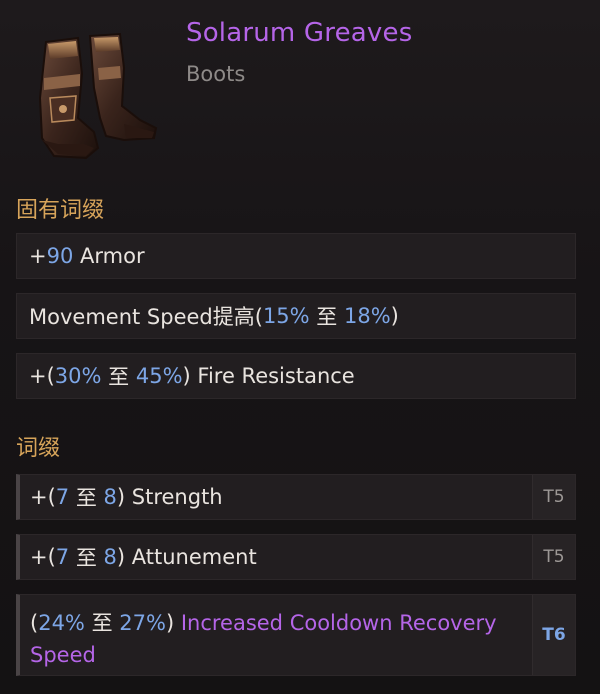  I want to click on cd-min: 24%, so click(61, 623).